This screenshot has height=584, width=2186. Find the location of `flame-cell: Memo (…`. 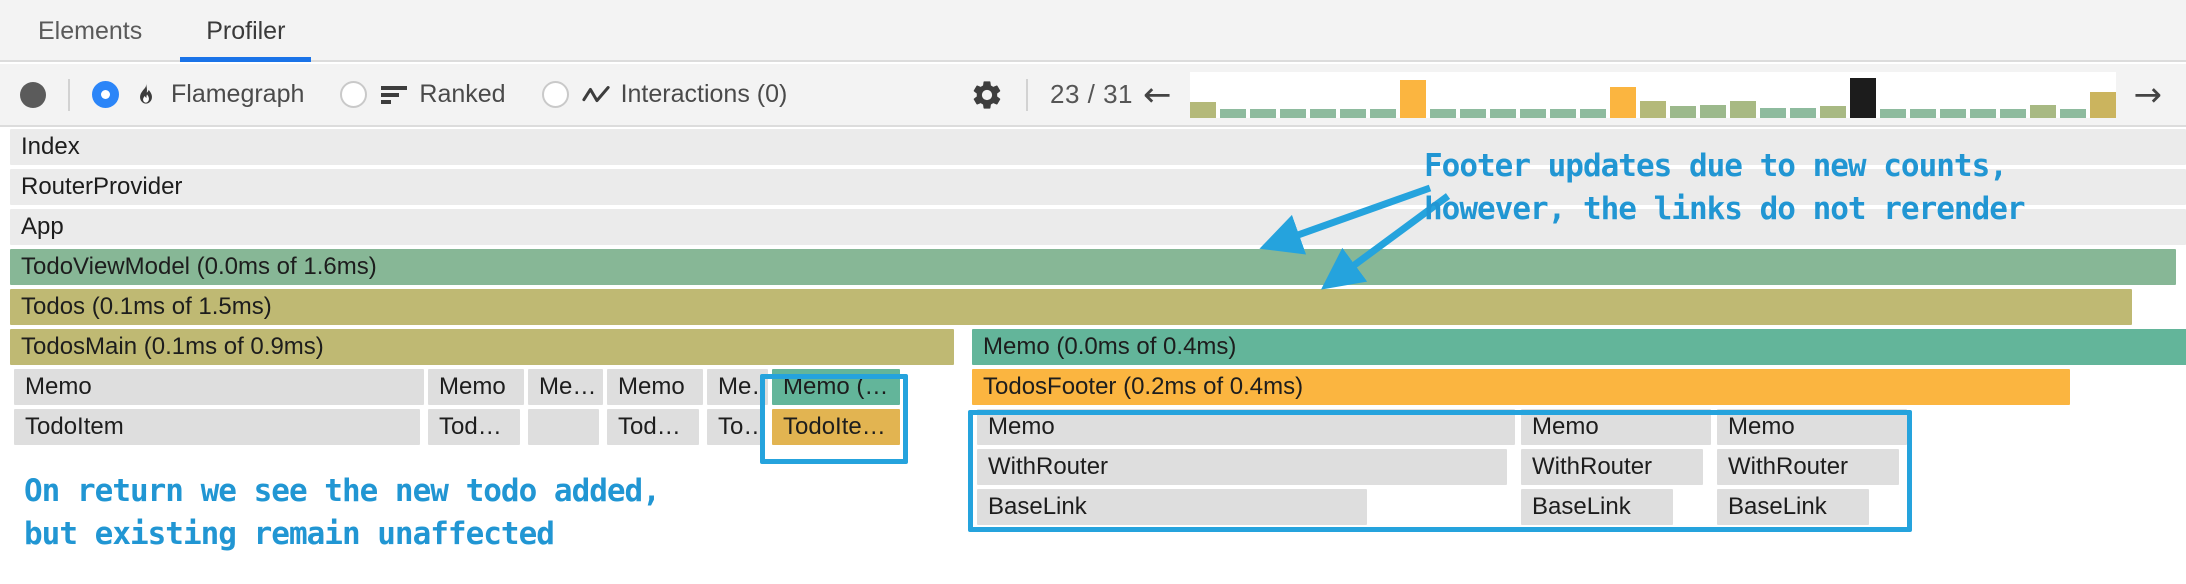

flame-cell: Memo (… is located at coordinates (836, 387).